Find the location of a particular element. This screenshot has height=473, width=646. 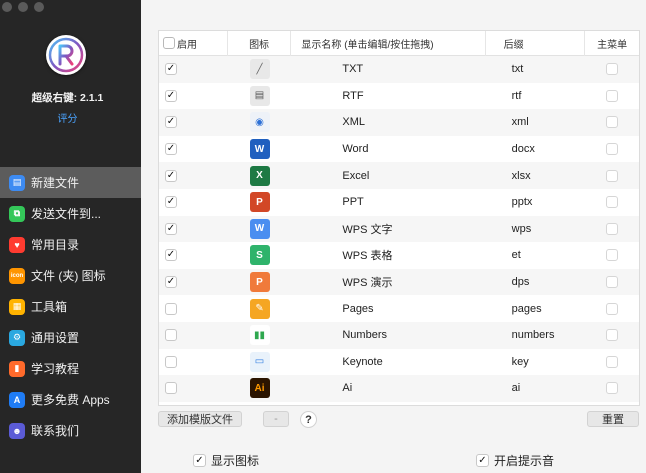

send-file-icon: ⧉ is located at coordinates (17, 213).